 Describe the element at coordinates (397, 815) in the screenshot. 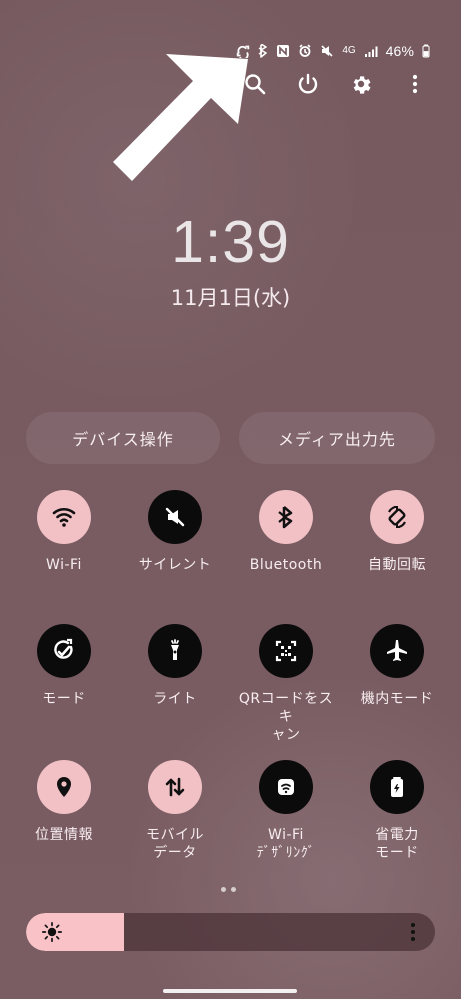

I see `tile-battery-saver: 省電力 モード` at that location.